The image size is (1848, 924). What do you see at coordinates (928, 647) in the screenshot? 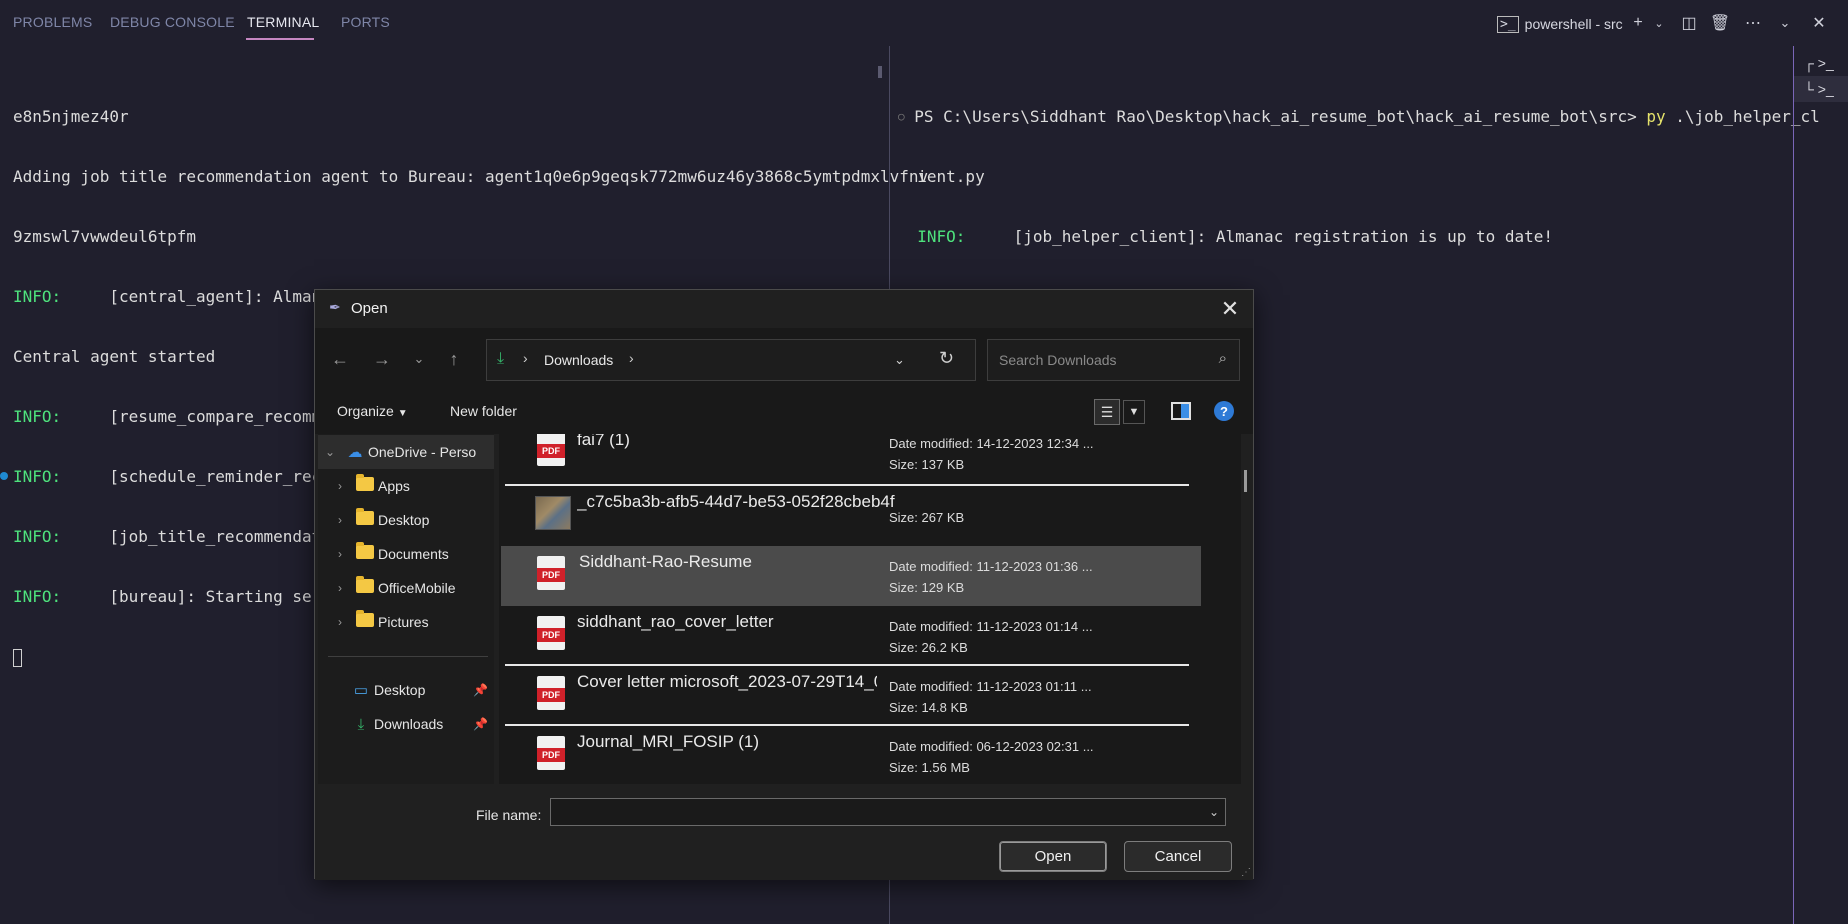
I see `file-size: Size: 26.2 KB` at bounding box center [928, 647].